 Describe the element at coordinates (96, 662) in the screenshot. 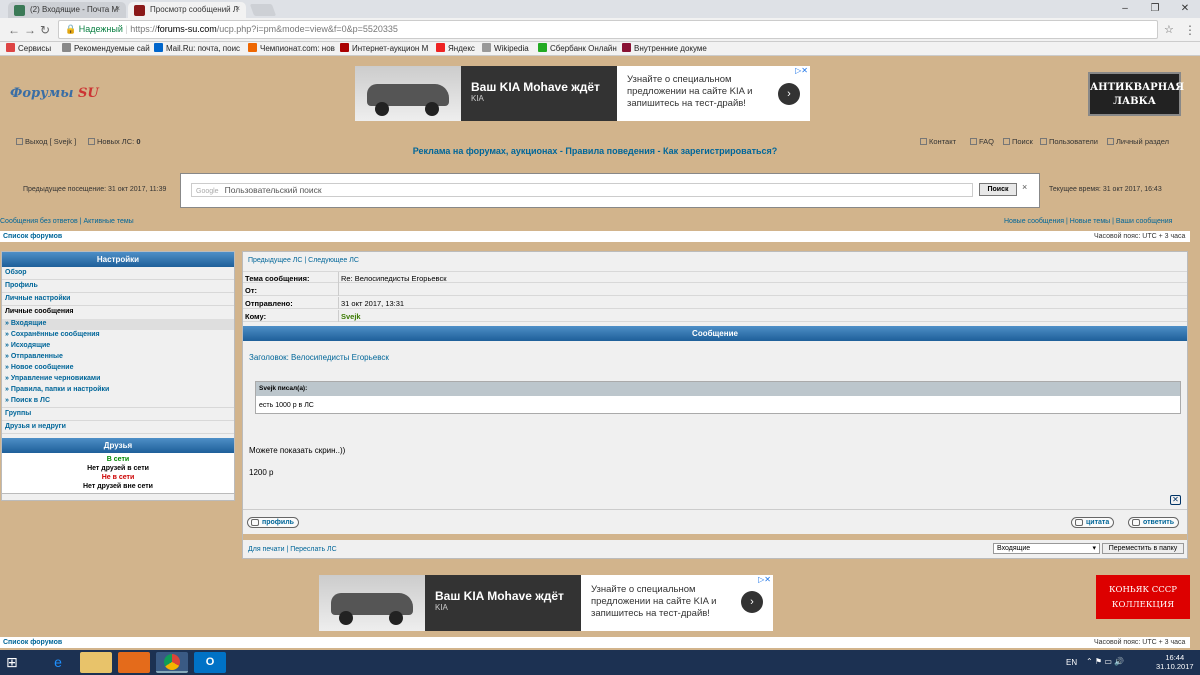

I see `explorer-icon` at that location.